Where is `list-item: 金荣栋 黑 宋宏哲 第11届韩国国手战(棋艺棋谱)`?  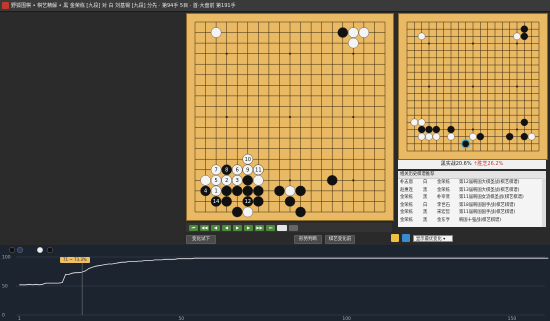 list-item: 金荣栋 黑 宋宏哲 第11届韩国国手战(棋艺棋谱) is located at coordinates (472, 213).